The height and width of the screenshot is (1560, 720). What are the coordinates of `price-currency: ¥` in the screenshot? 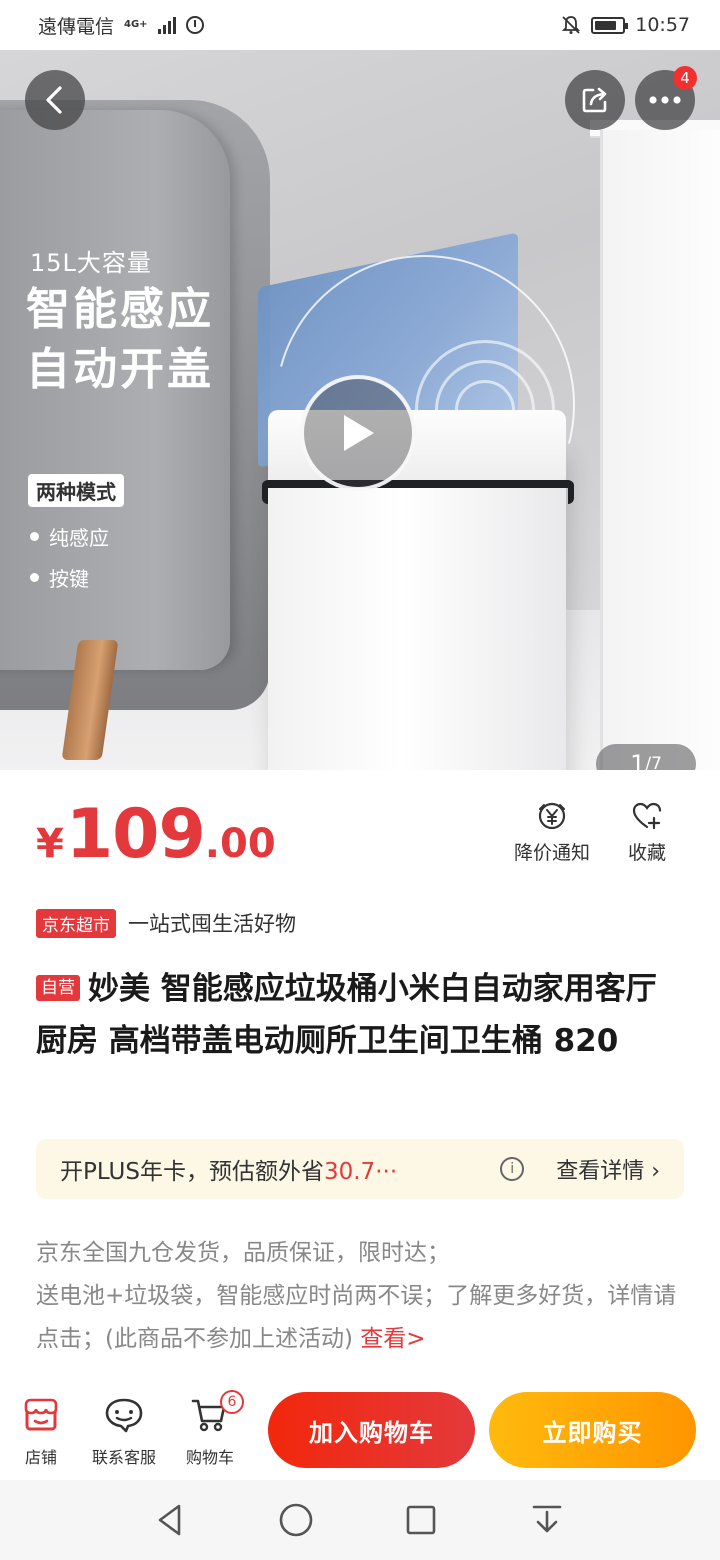 It's located at (50, 844).